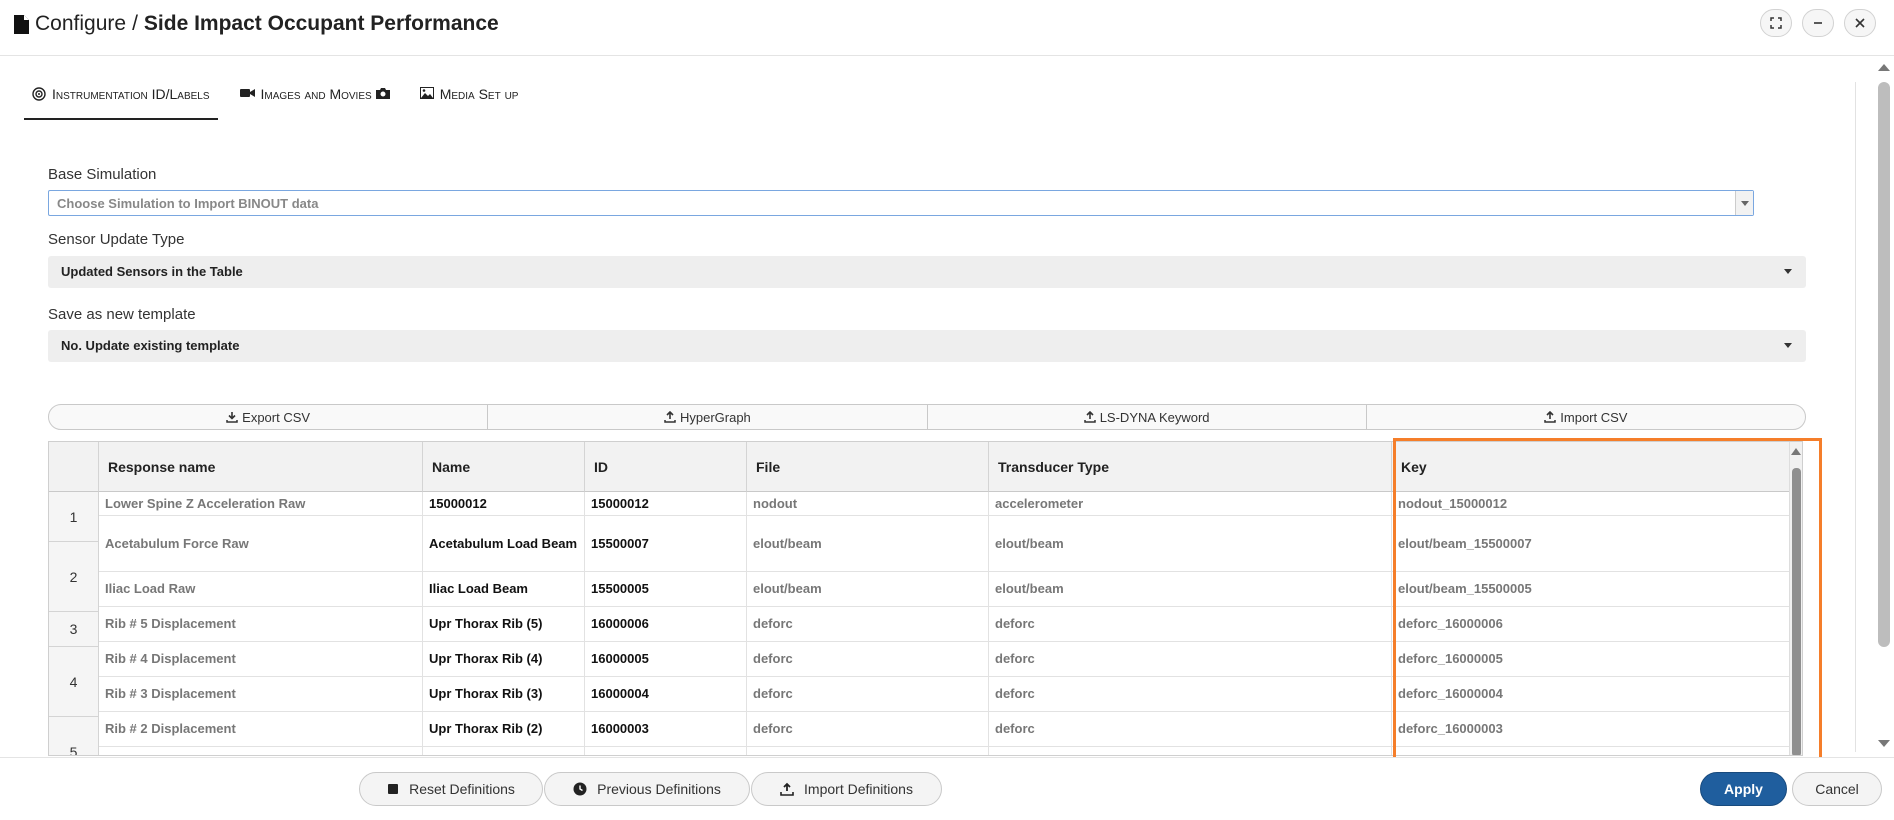 The image size is (1894, 820). Describe the element at coordinates (261, 729) in the screenshot. I see `cell-response-name: Rib # 2 Displacement` at that location.